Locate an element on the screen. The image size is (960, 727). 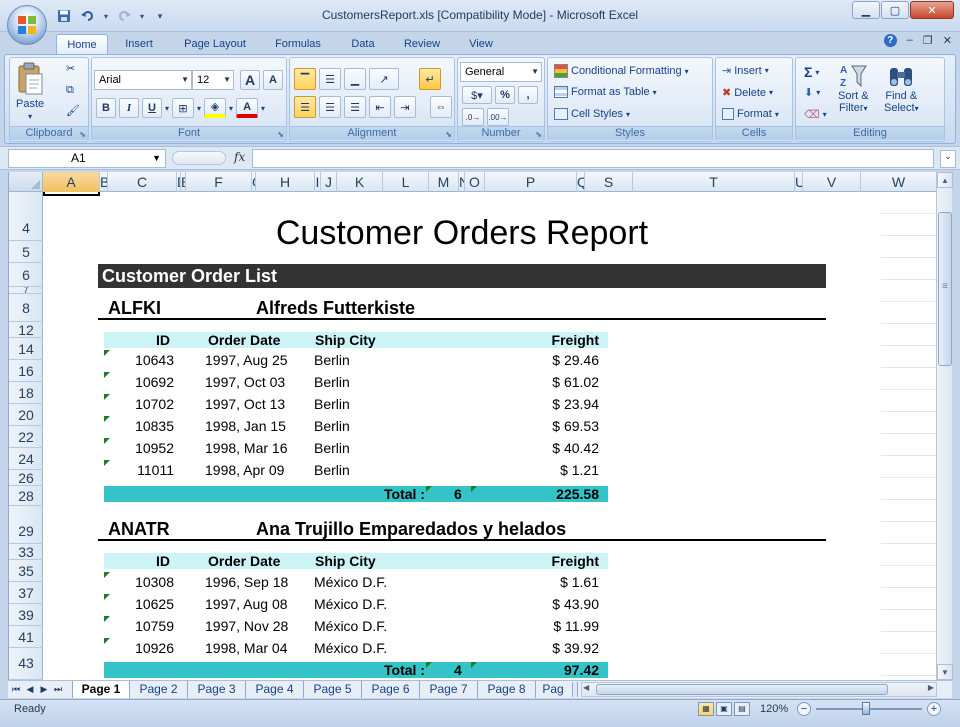
row-header: 12 is located at coordinates (26, 330).